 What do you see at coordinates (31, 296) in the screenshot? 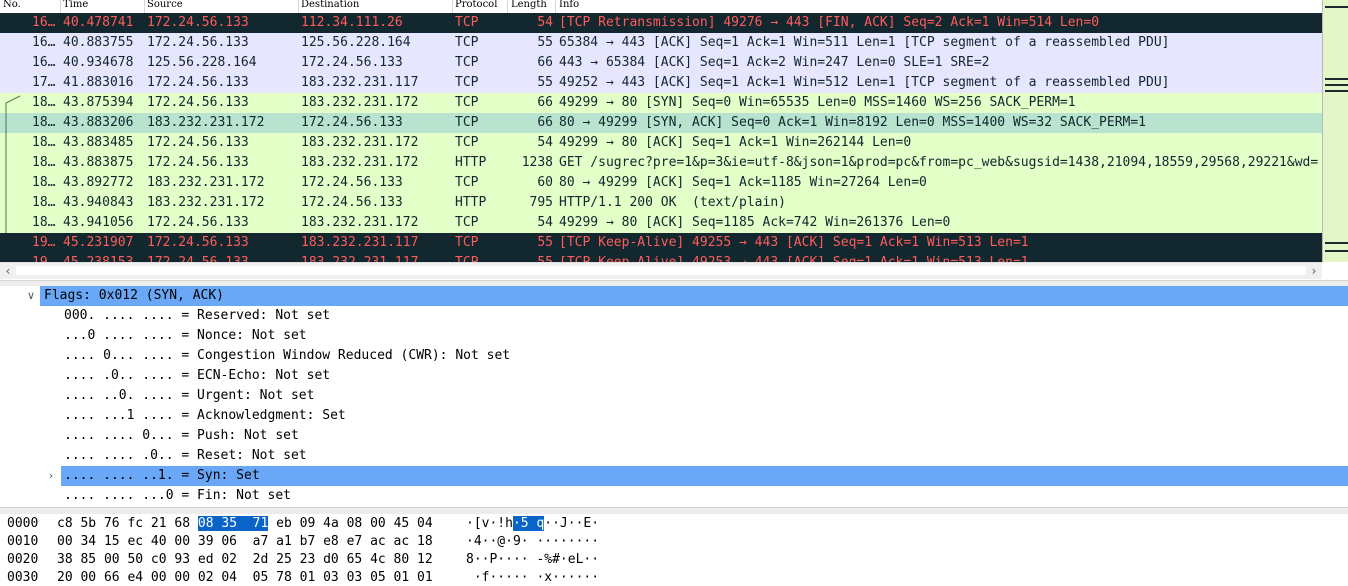
I see `chevron-down-icon: ∨` at bounding box center [31, 296].